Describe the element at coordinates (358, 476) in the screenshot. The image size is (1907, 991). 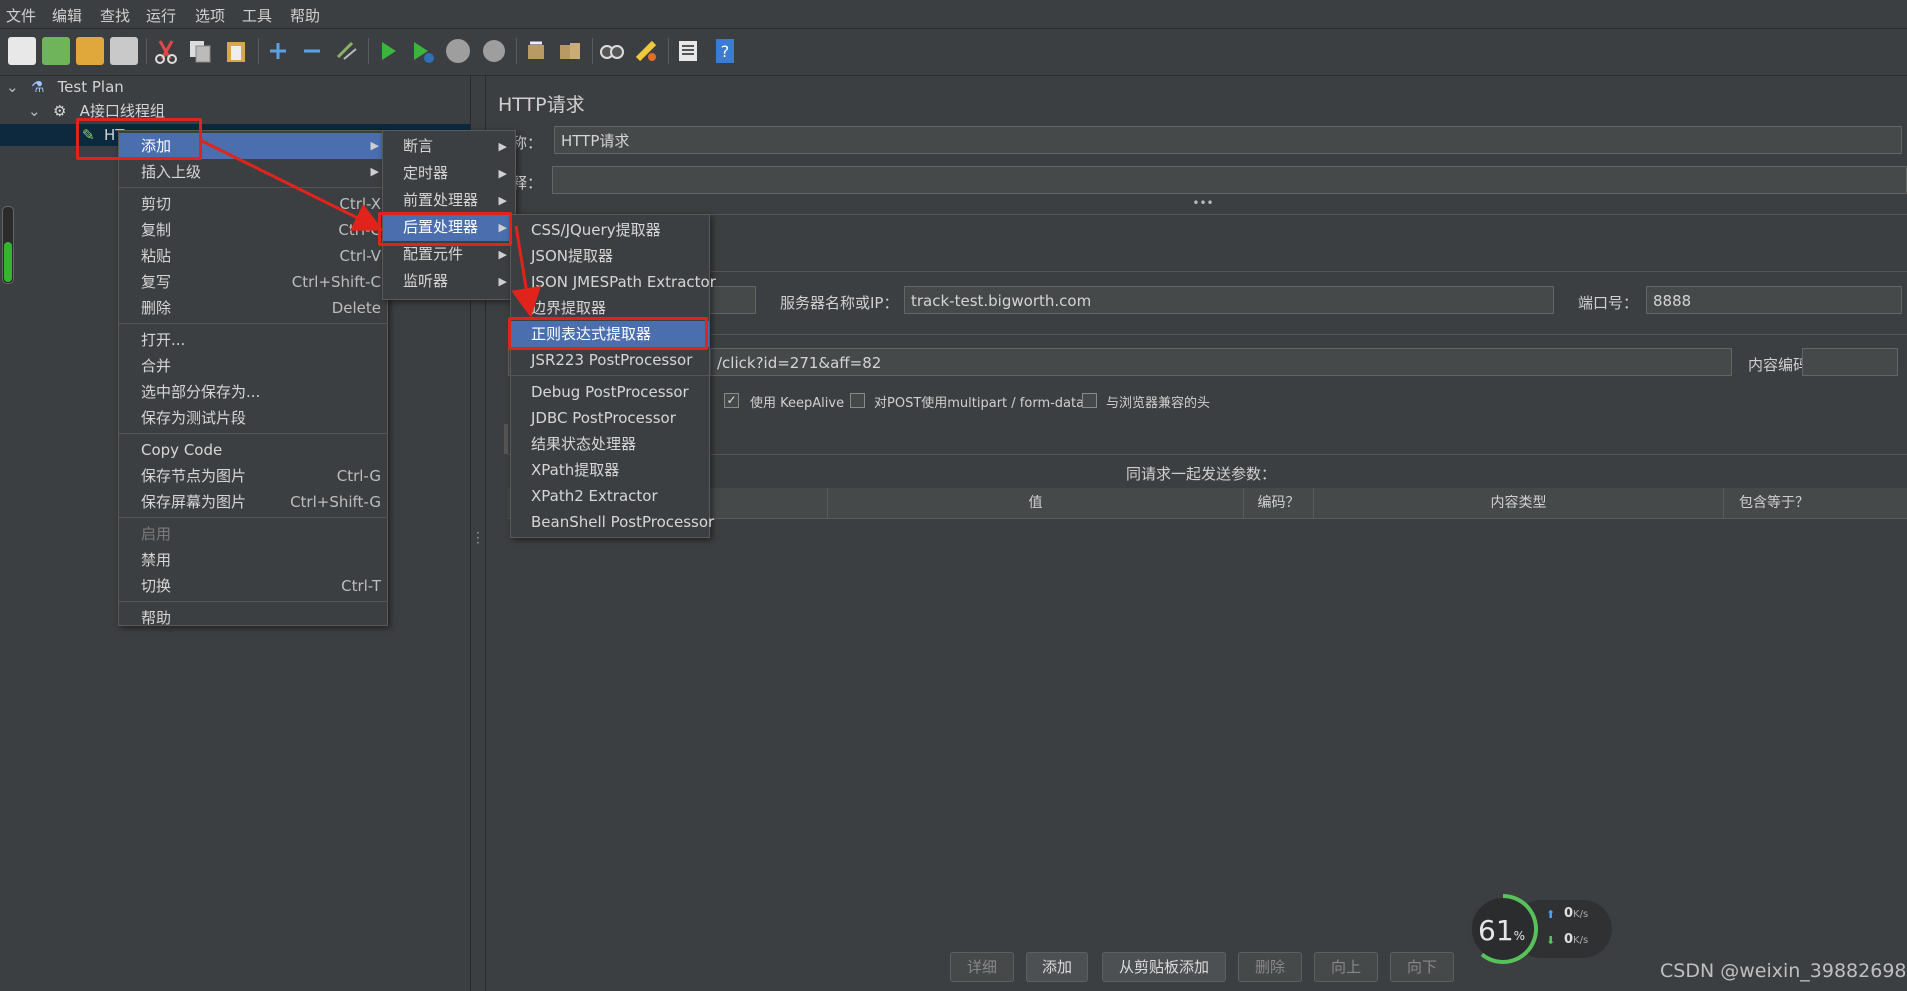
I see `menu-item-shortcut: Ctrl-G` at that location.